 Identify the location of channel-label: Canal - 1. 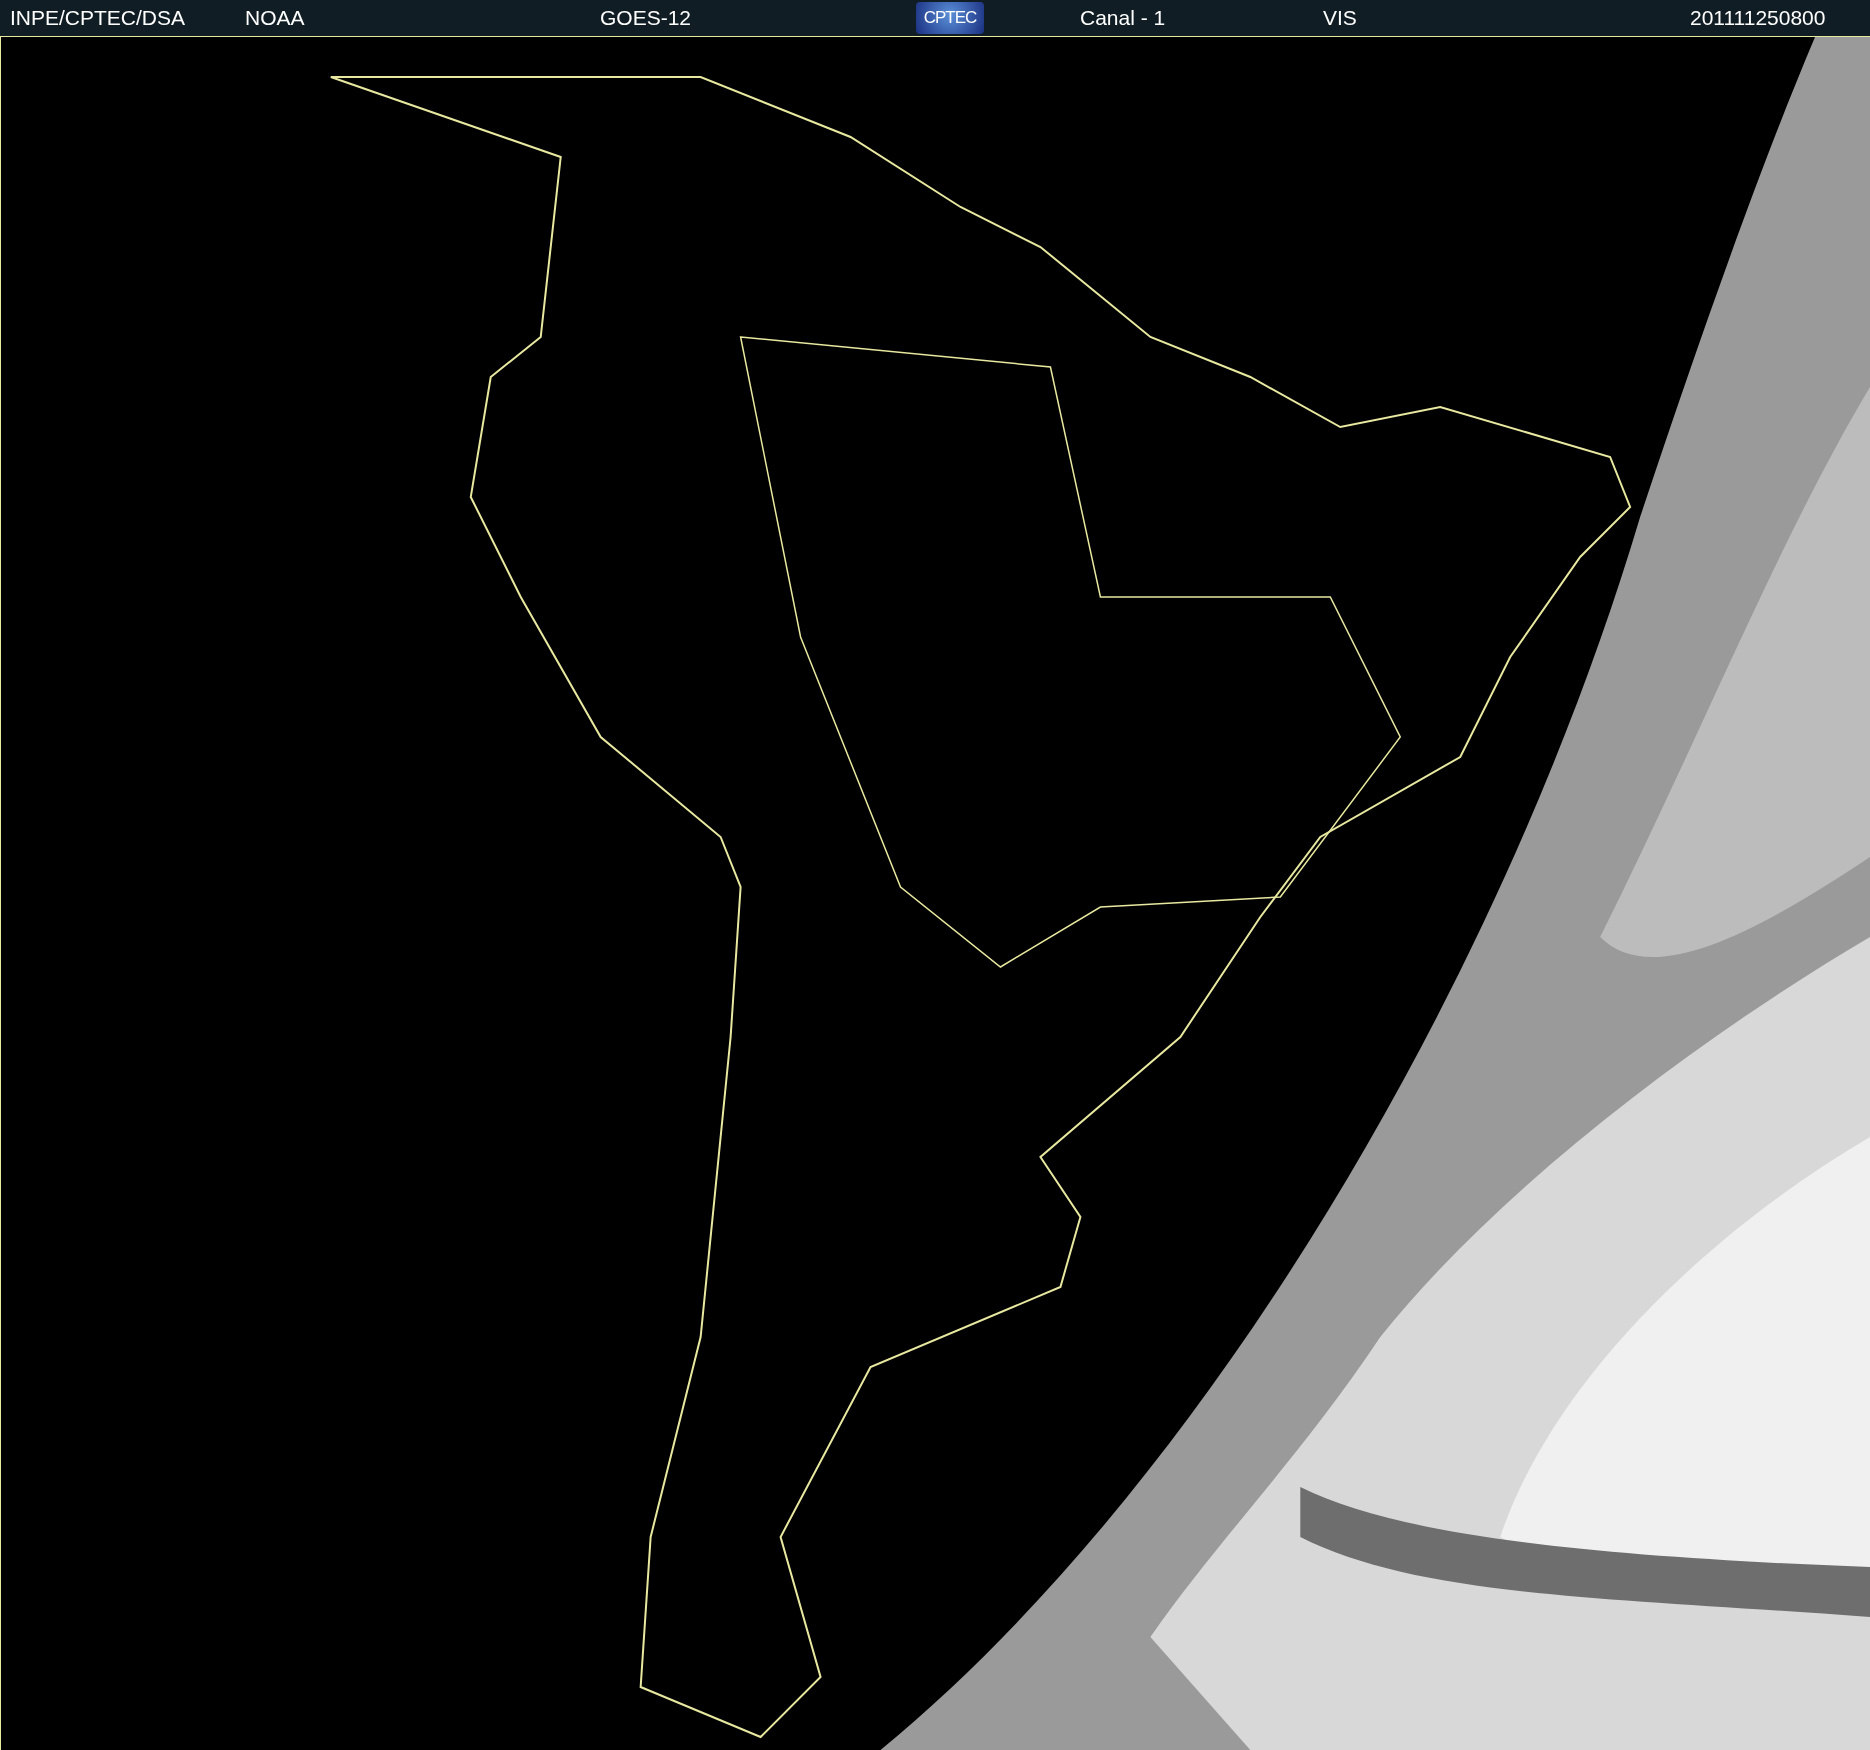
(1123, 18).